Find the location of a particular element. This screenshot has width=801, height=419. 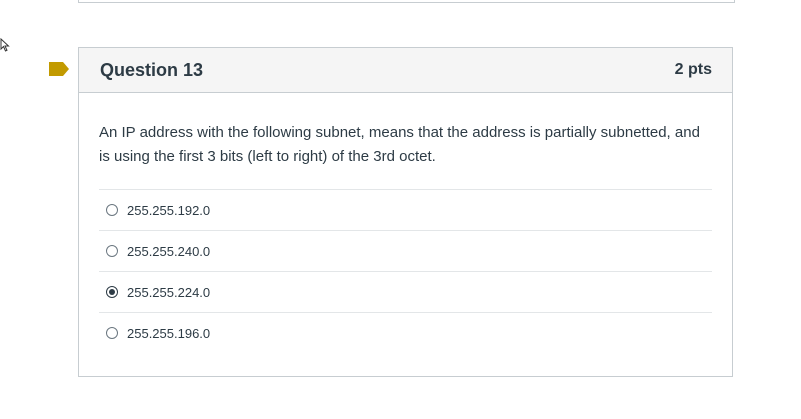

question-title: Question 13 is located at coordinates (152, 69).